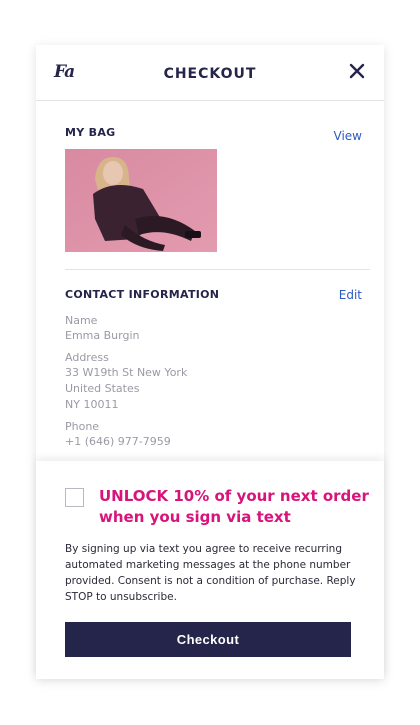 Image resolution: width=420 pixels, height=725 pixels. What do you see at coordinates (217, 269) in the screenshot?
I see `section-divider` at bounding box center [217, 269].